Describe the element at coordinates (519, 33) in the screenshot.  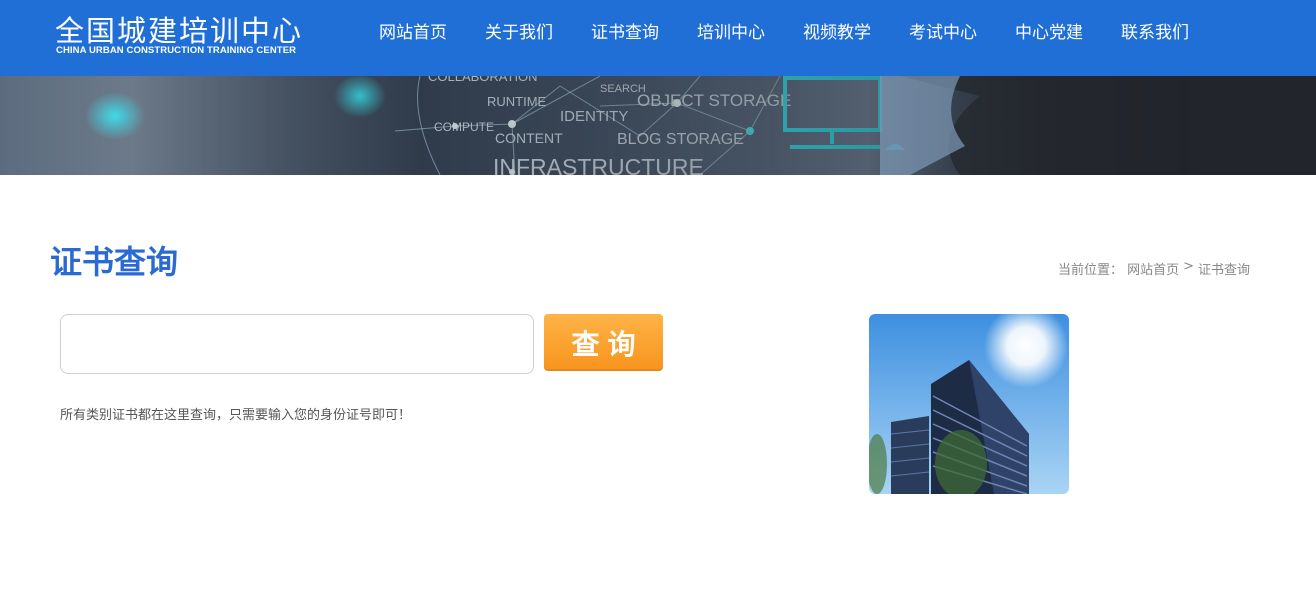
I see `nav-item-about: 关于我们` at that location.